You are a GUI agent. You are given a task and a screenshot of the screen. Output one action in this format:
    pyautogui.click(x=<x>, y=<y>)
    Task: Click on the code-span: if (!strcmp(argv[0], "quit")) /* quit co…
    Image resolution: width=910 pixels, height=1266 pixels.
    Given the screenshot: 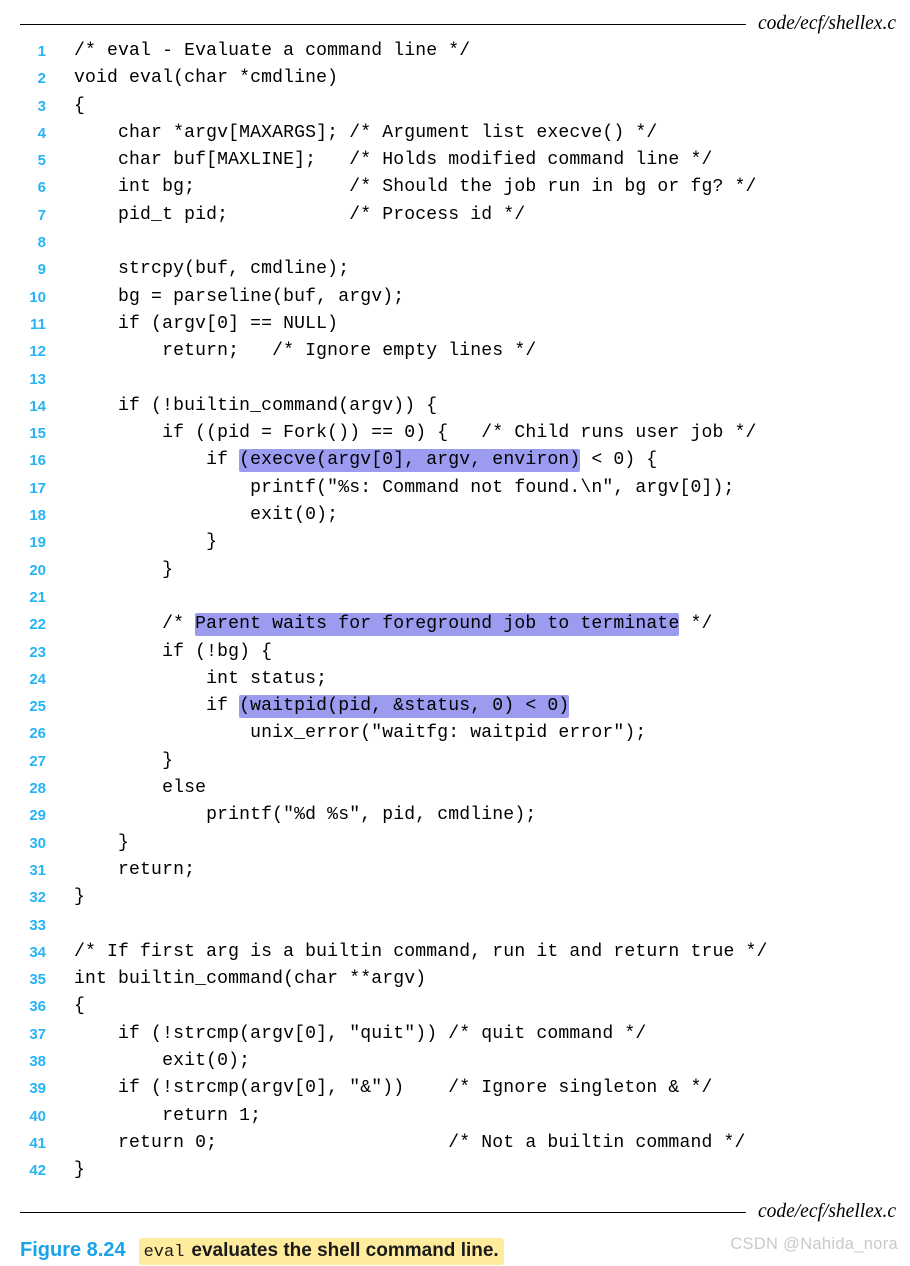 What is the action you would take?
    pyautogui.click(x=360, y=1033)
    